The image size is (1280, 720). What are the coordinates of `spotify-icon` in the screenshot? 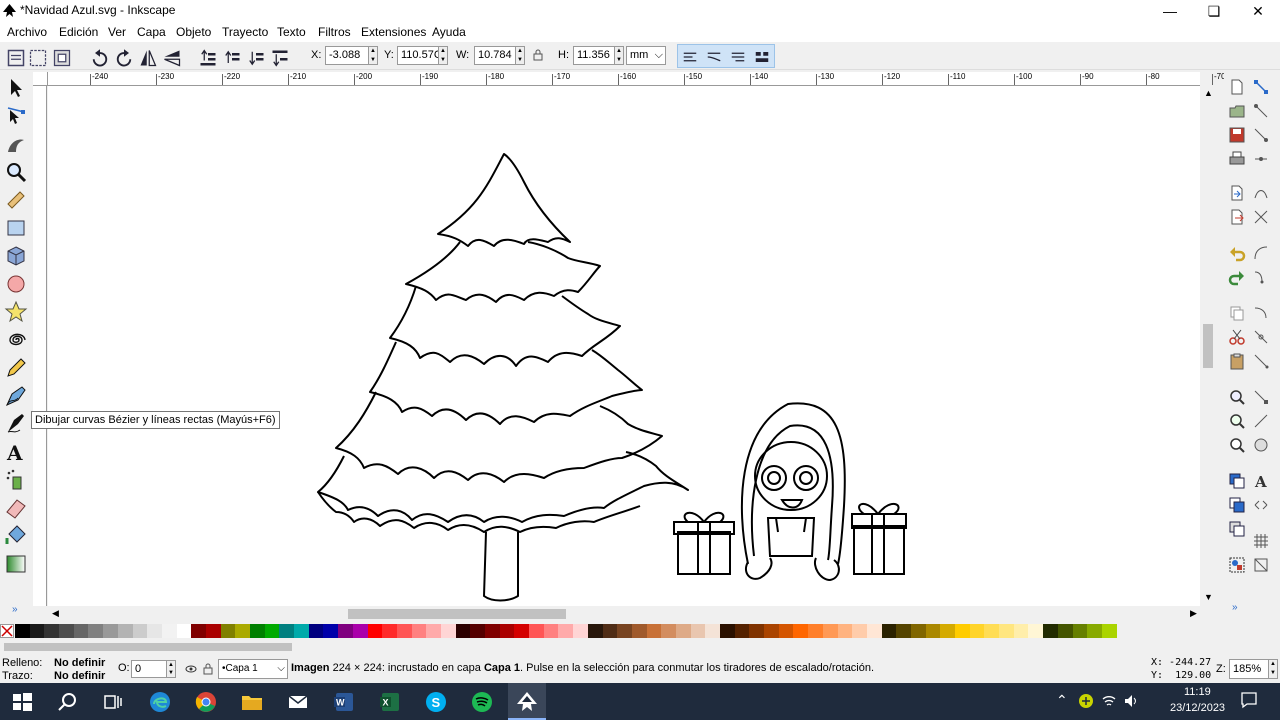 It's located at (482, 702).